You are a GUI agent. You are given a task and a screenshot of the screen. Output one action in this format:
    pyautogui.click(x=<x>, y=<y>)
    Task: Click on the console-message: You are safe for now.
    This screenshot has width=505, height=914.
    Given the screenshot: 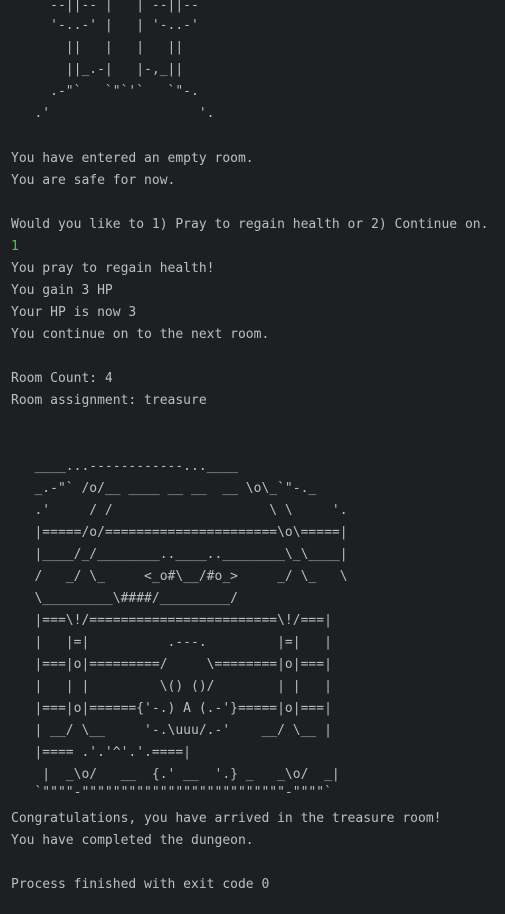 What is the action you would take?
    pyautogui.click(x=93, y=180)
    